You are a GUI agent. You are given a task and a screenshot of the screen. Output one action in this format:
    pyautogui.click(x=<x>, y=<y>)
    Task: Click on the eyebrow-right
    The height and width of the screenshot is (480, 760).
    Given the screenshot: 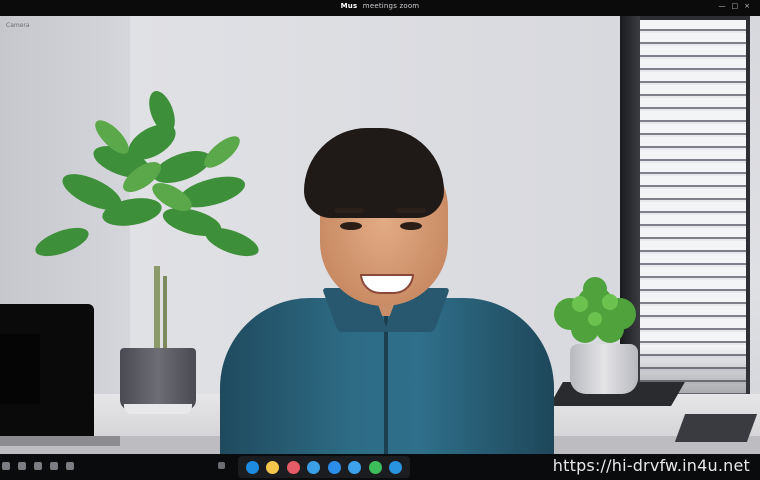 What is the action you would take?
    pyautogui.click(x=411, y=210)
    